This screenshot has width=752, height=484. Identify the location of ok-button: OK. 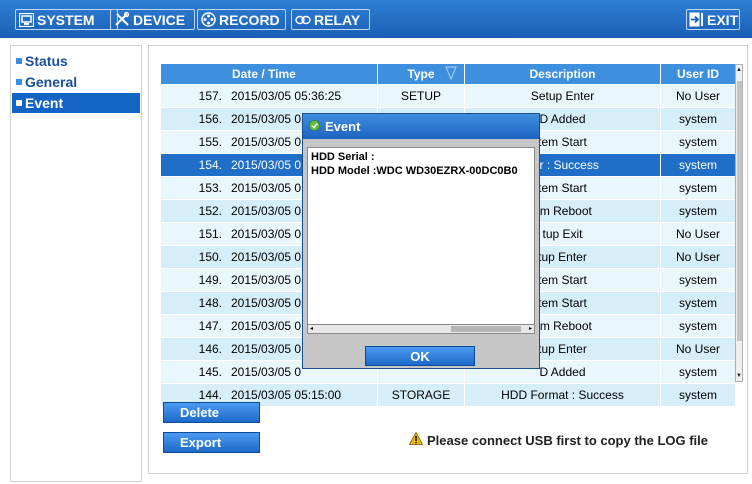
(420, 356).